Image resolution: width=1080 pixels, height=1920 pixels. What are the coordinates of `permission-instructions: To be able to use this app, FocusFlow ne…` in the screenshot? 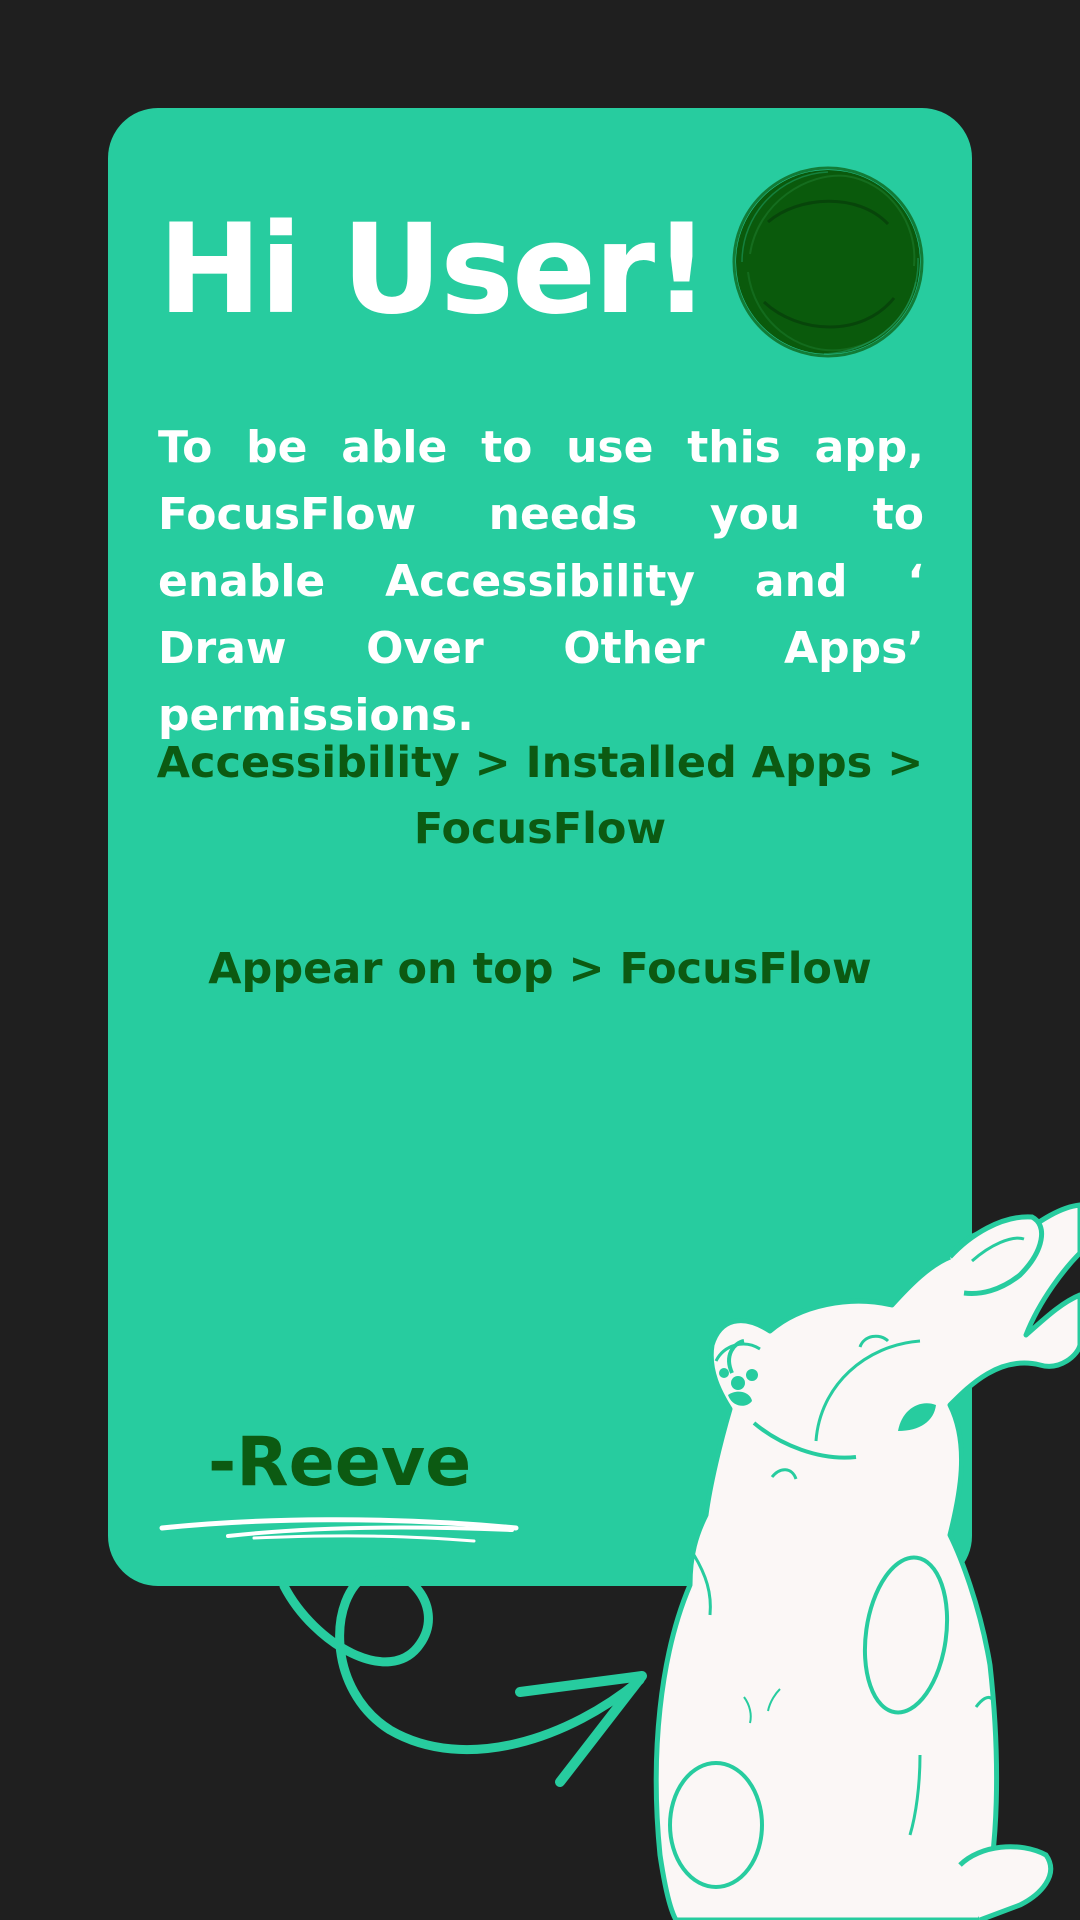 It's located at (541, 581).